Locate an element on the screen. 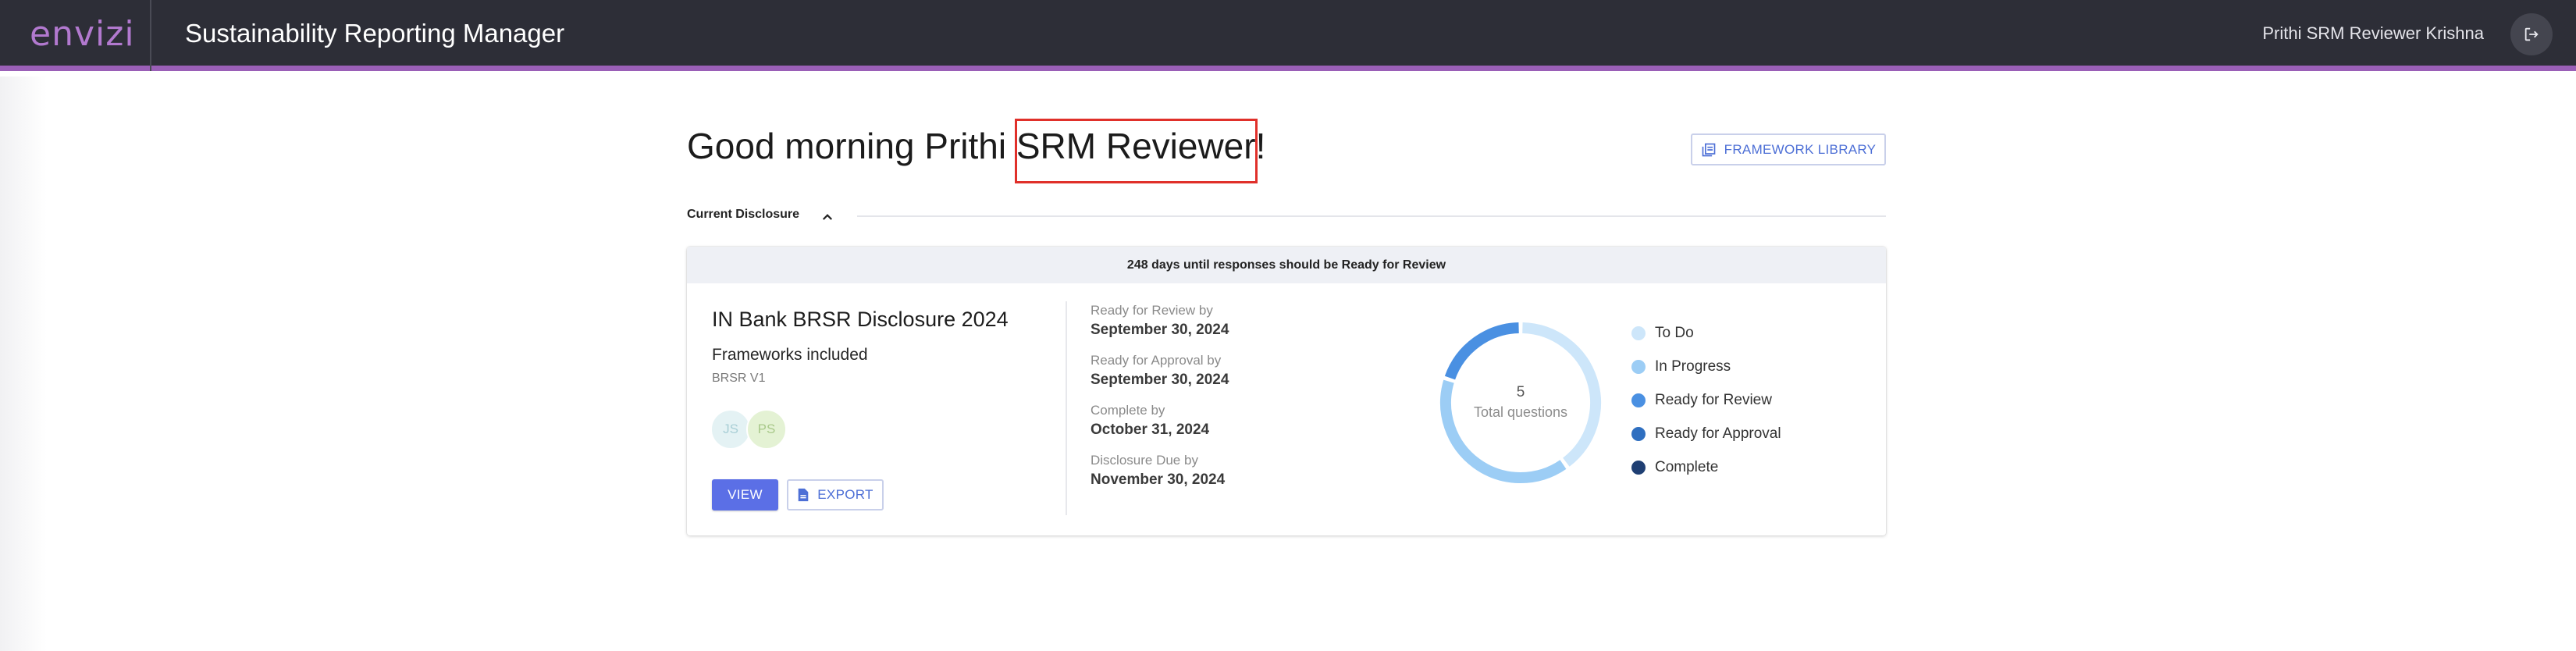 The height and width of the screenshot is (651, 2576). document-icon is located at coordinates (803, 495).